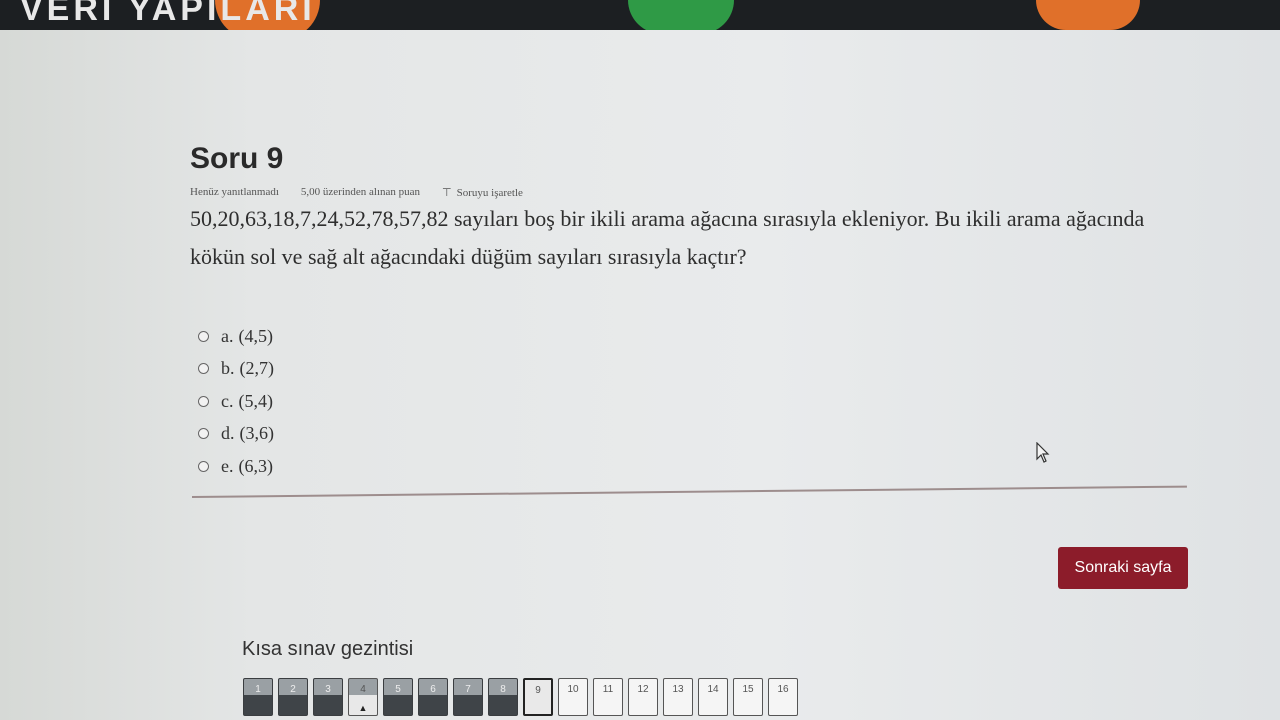  Describe the element at coordinates (643, 697) in the screenshot. I see `quiz-nav-button: 12` at that location.